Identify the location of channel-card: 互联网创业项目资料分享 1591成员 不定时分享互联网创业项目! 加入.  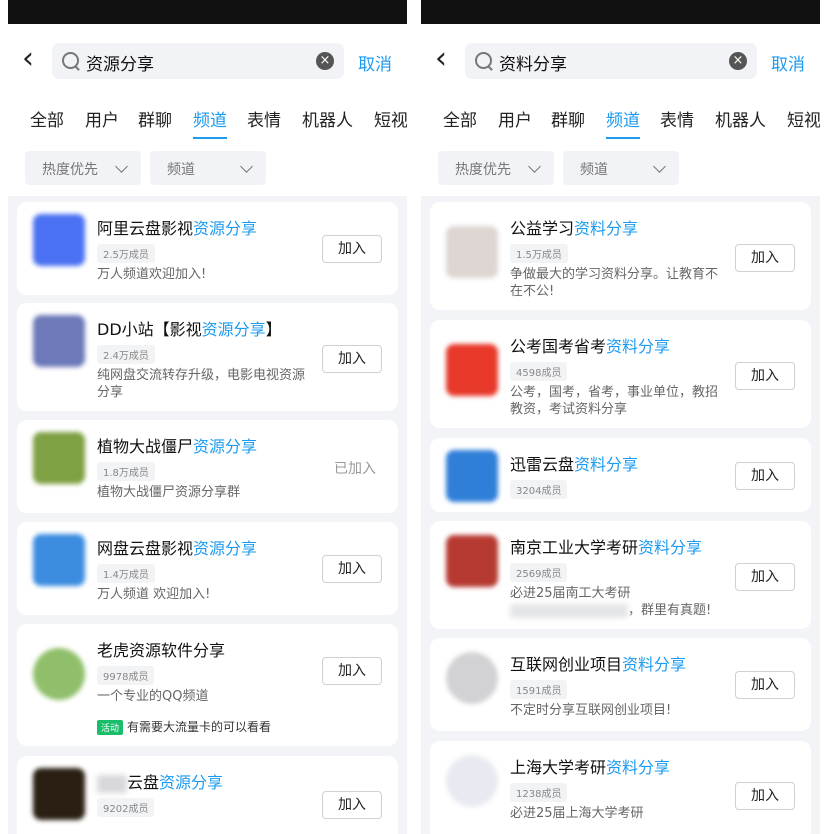
(620, 684).